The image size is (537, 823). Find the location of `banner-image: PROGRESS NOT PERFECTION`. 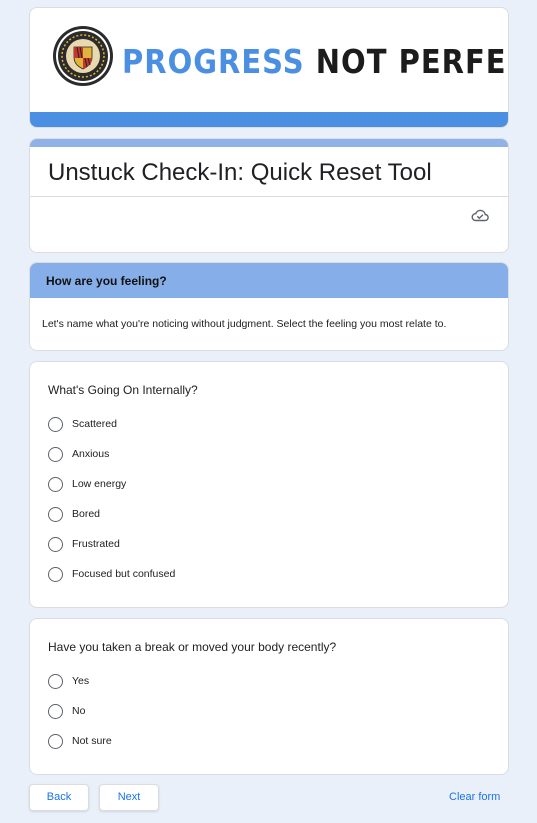

banner-image: PROGRESS NOT PERFECTION is located at coordinates (269, 61).